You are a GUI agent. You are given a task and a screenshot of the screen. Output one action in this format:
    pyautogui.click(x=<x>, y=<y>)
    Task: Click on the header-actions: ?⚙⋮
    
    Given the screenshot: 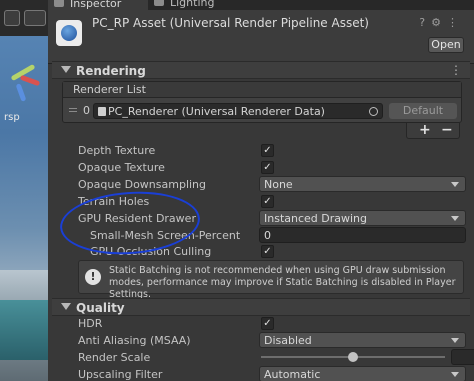 What is the action you would take?
    pyautogui.click(x=441, y=22)
    